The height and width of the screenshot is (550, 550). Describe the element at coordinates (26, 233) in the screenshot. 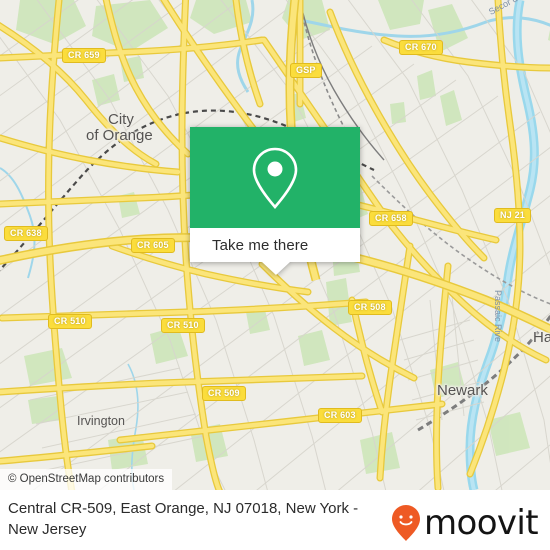

I see `road-shield: CR 638` at that location.